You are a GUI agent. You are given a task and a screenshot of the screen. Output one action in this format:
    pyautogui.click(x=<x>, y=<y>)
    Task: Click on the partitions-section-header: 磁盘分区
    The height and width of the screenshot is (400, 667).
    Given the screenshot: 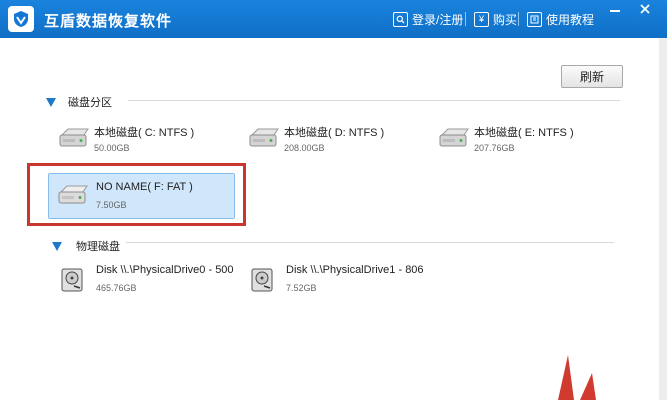 What is the action you would take?
    pyautogui.click(x=79, y=102)
    